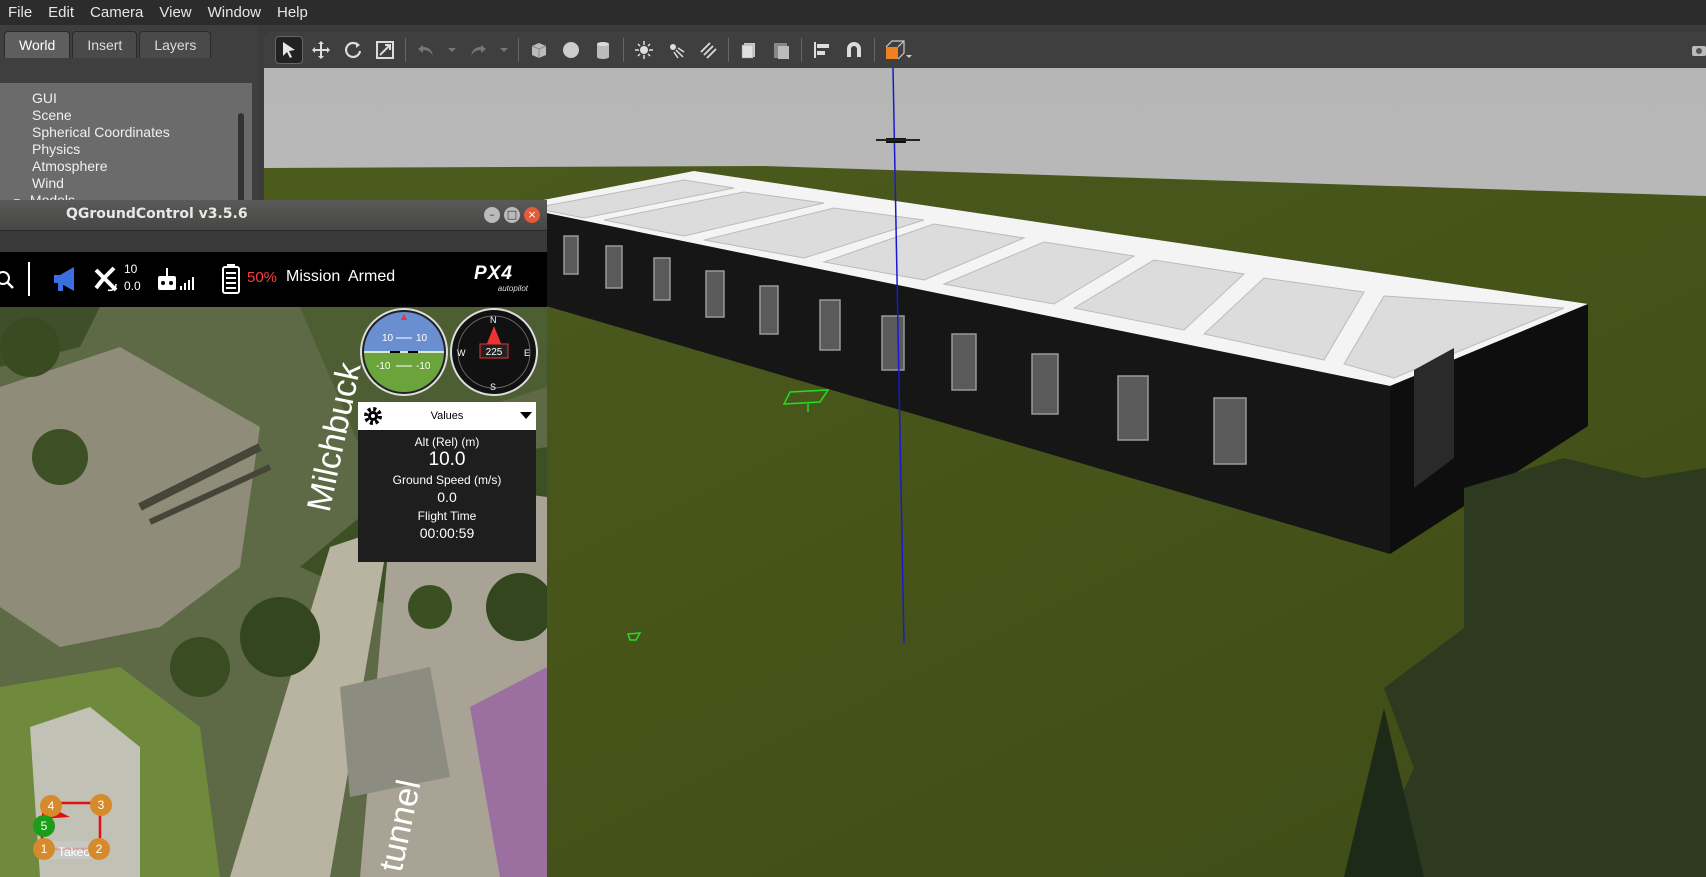  What do you see at coordinates (452, 50) in the screenshot?
I see `undo-dropdown-icon` at bounding box center [452, 50].